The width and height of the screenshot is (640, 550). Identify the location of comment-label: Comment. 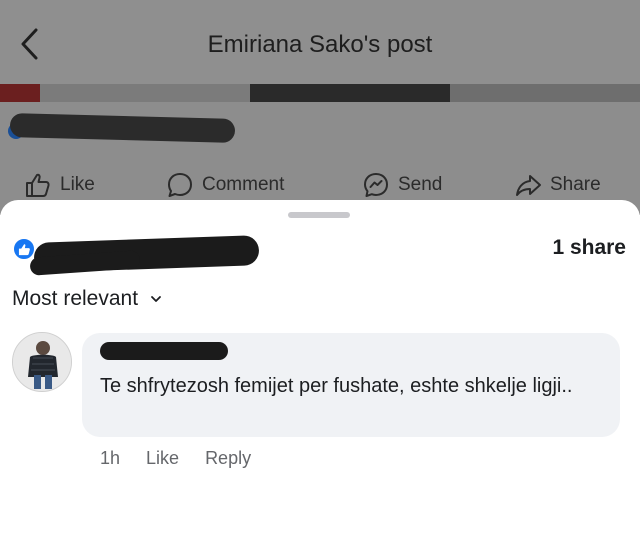
(243, 184).